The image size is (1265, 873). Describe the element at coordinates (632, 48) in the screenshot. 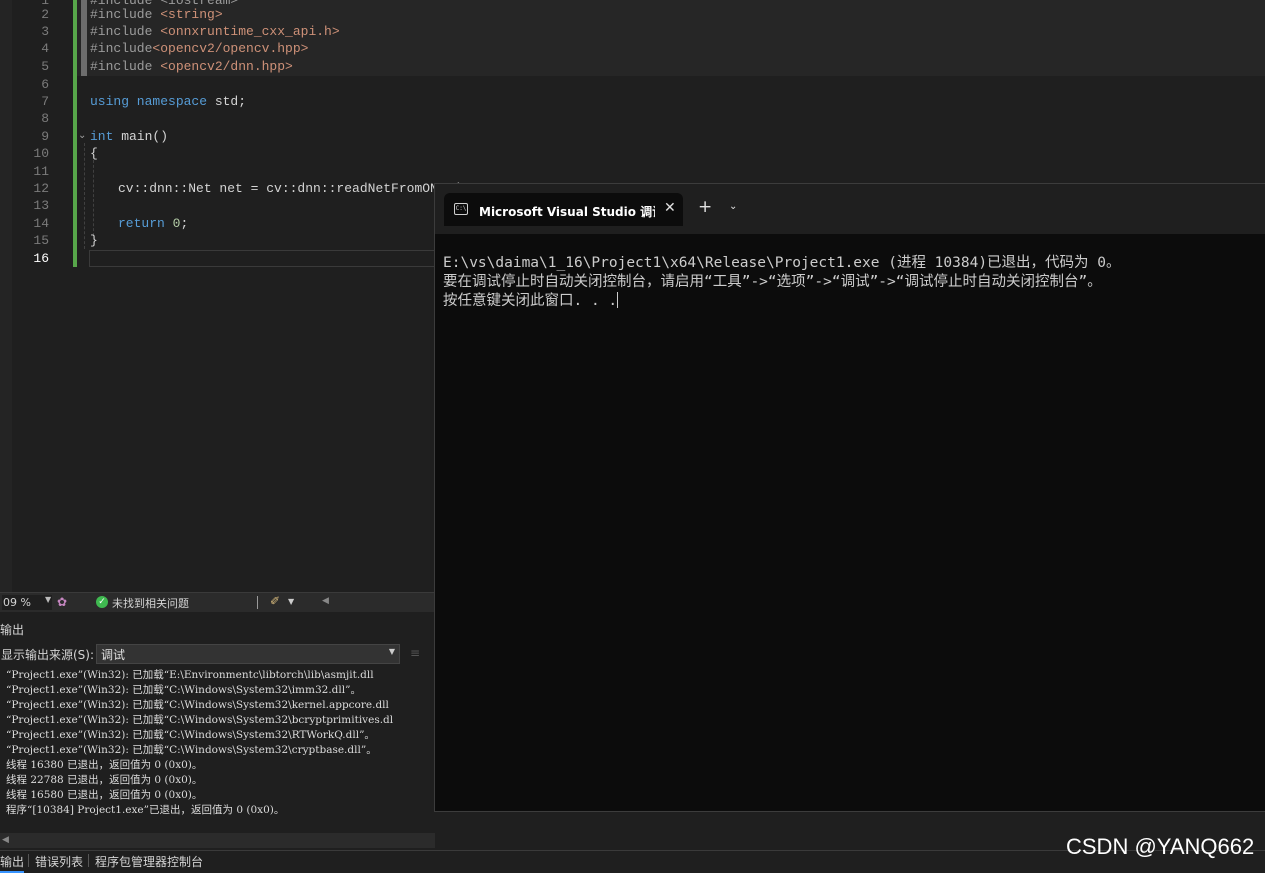

I see `code-line-4: 4 #include<opencv2/opencv.hpp>` at that location.